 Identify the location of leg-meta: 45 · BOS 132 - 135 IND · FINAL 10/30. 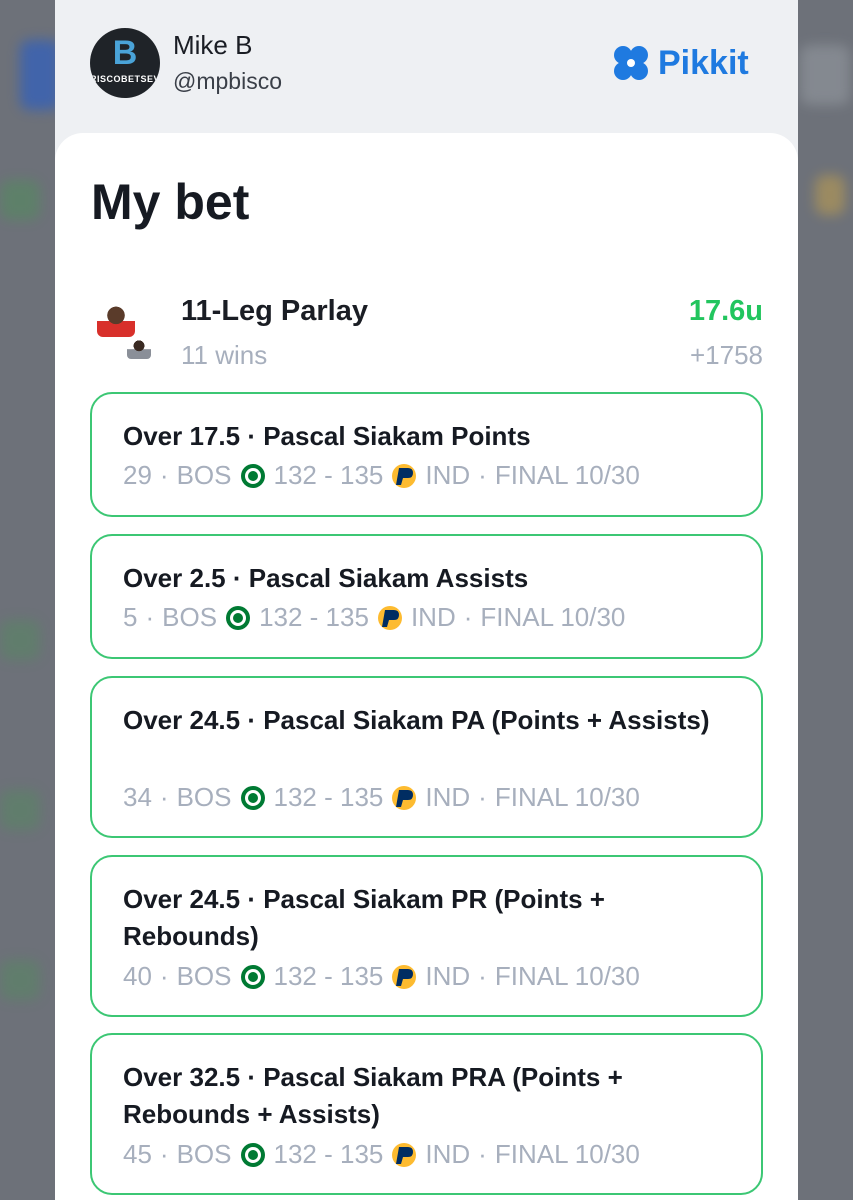
(381, 1154).